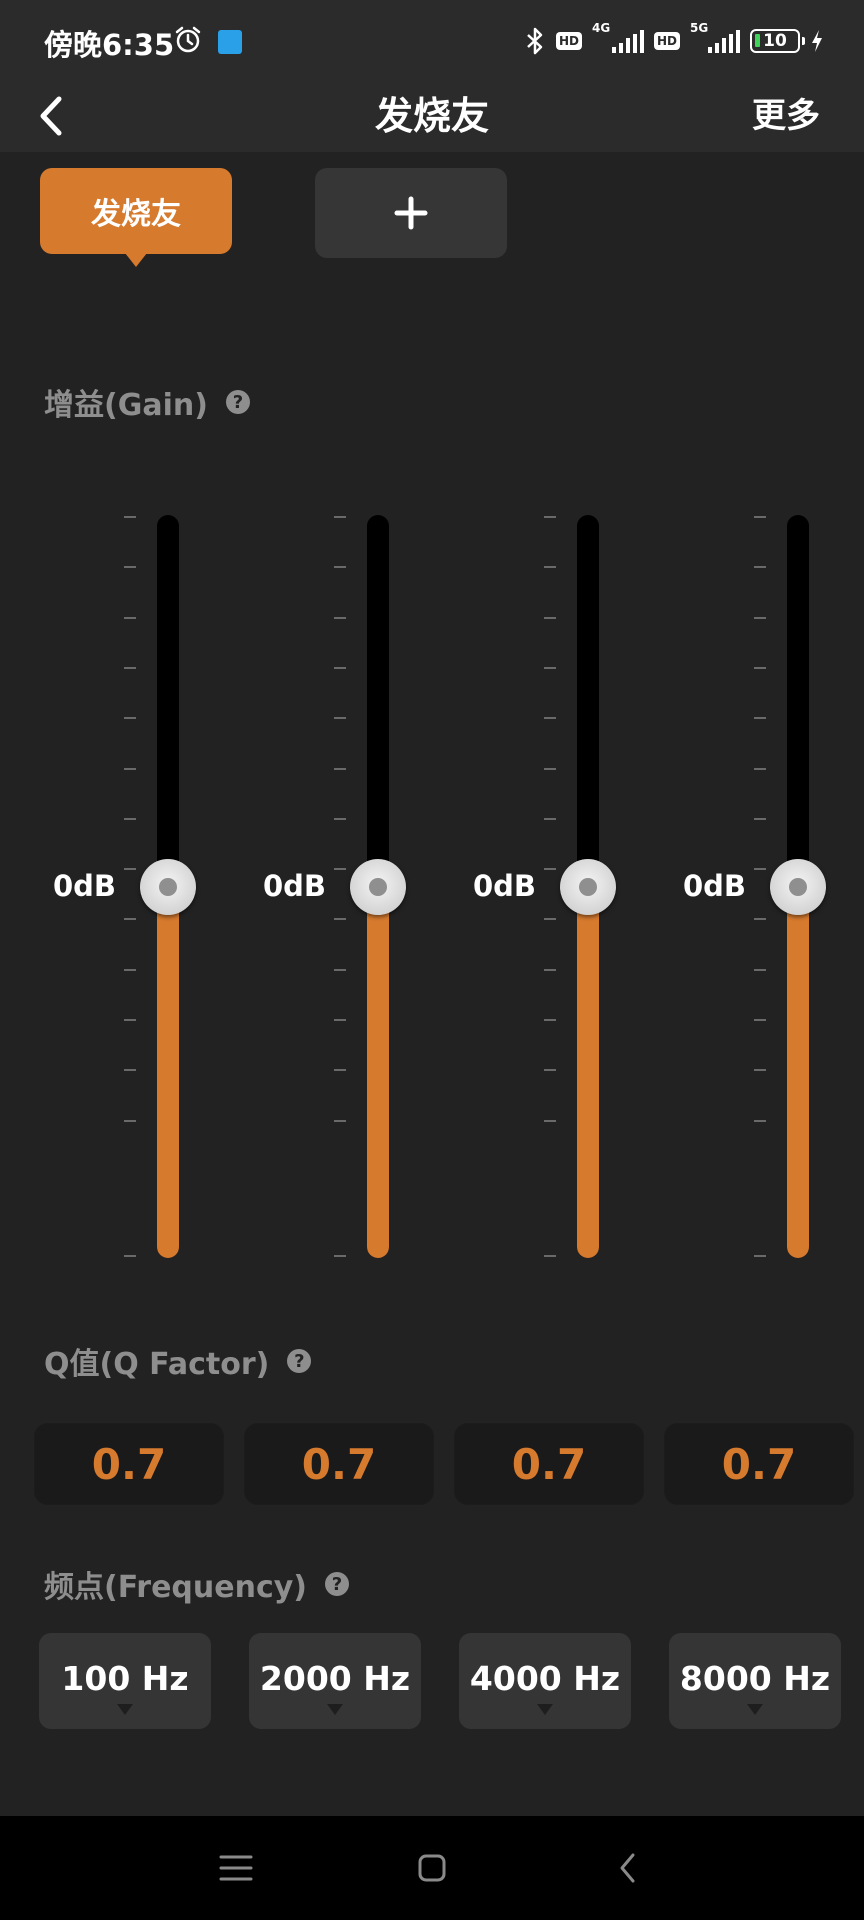 The height and width of the screenshot is (1920, 864). Describe the element at coordinates (535, 41) in the screenshot. I see `bluetooth-icon` at that location.